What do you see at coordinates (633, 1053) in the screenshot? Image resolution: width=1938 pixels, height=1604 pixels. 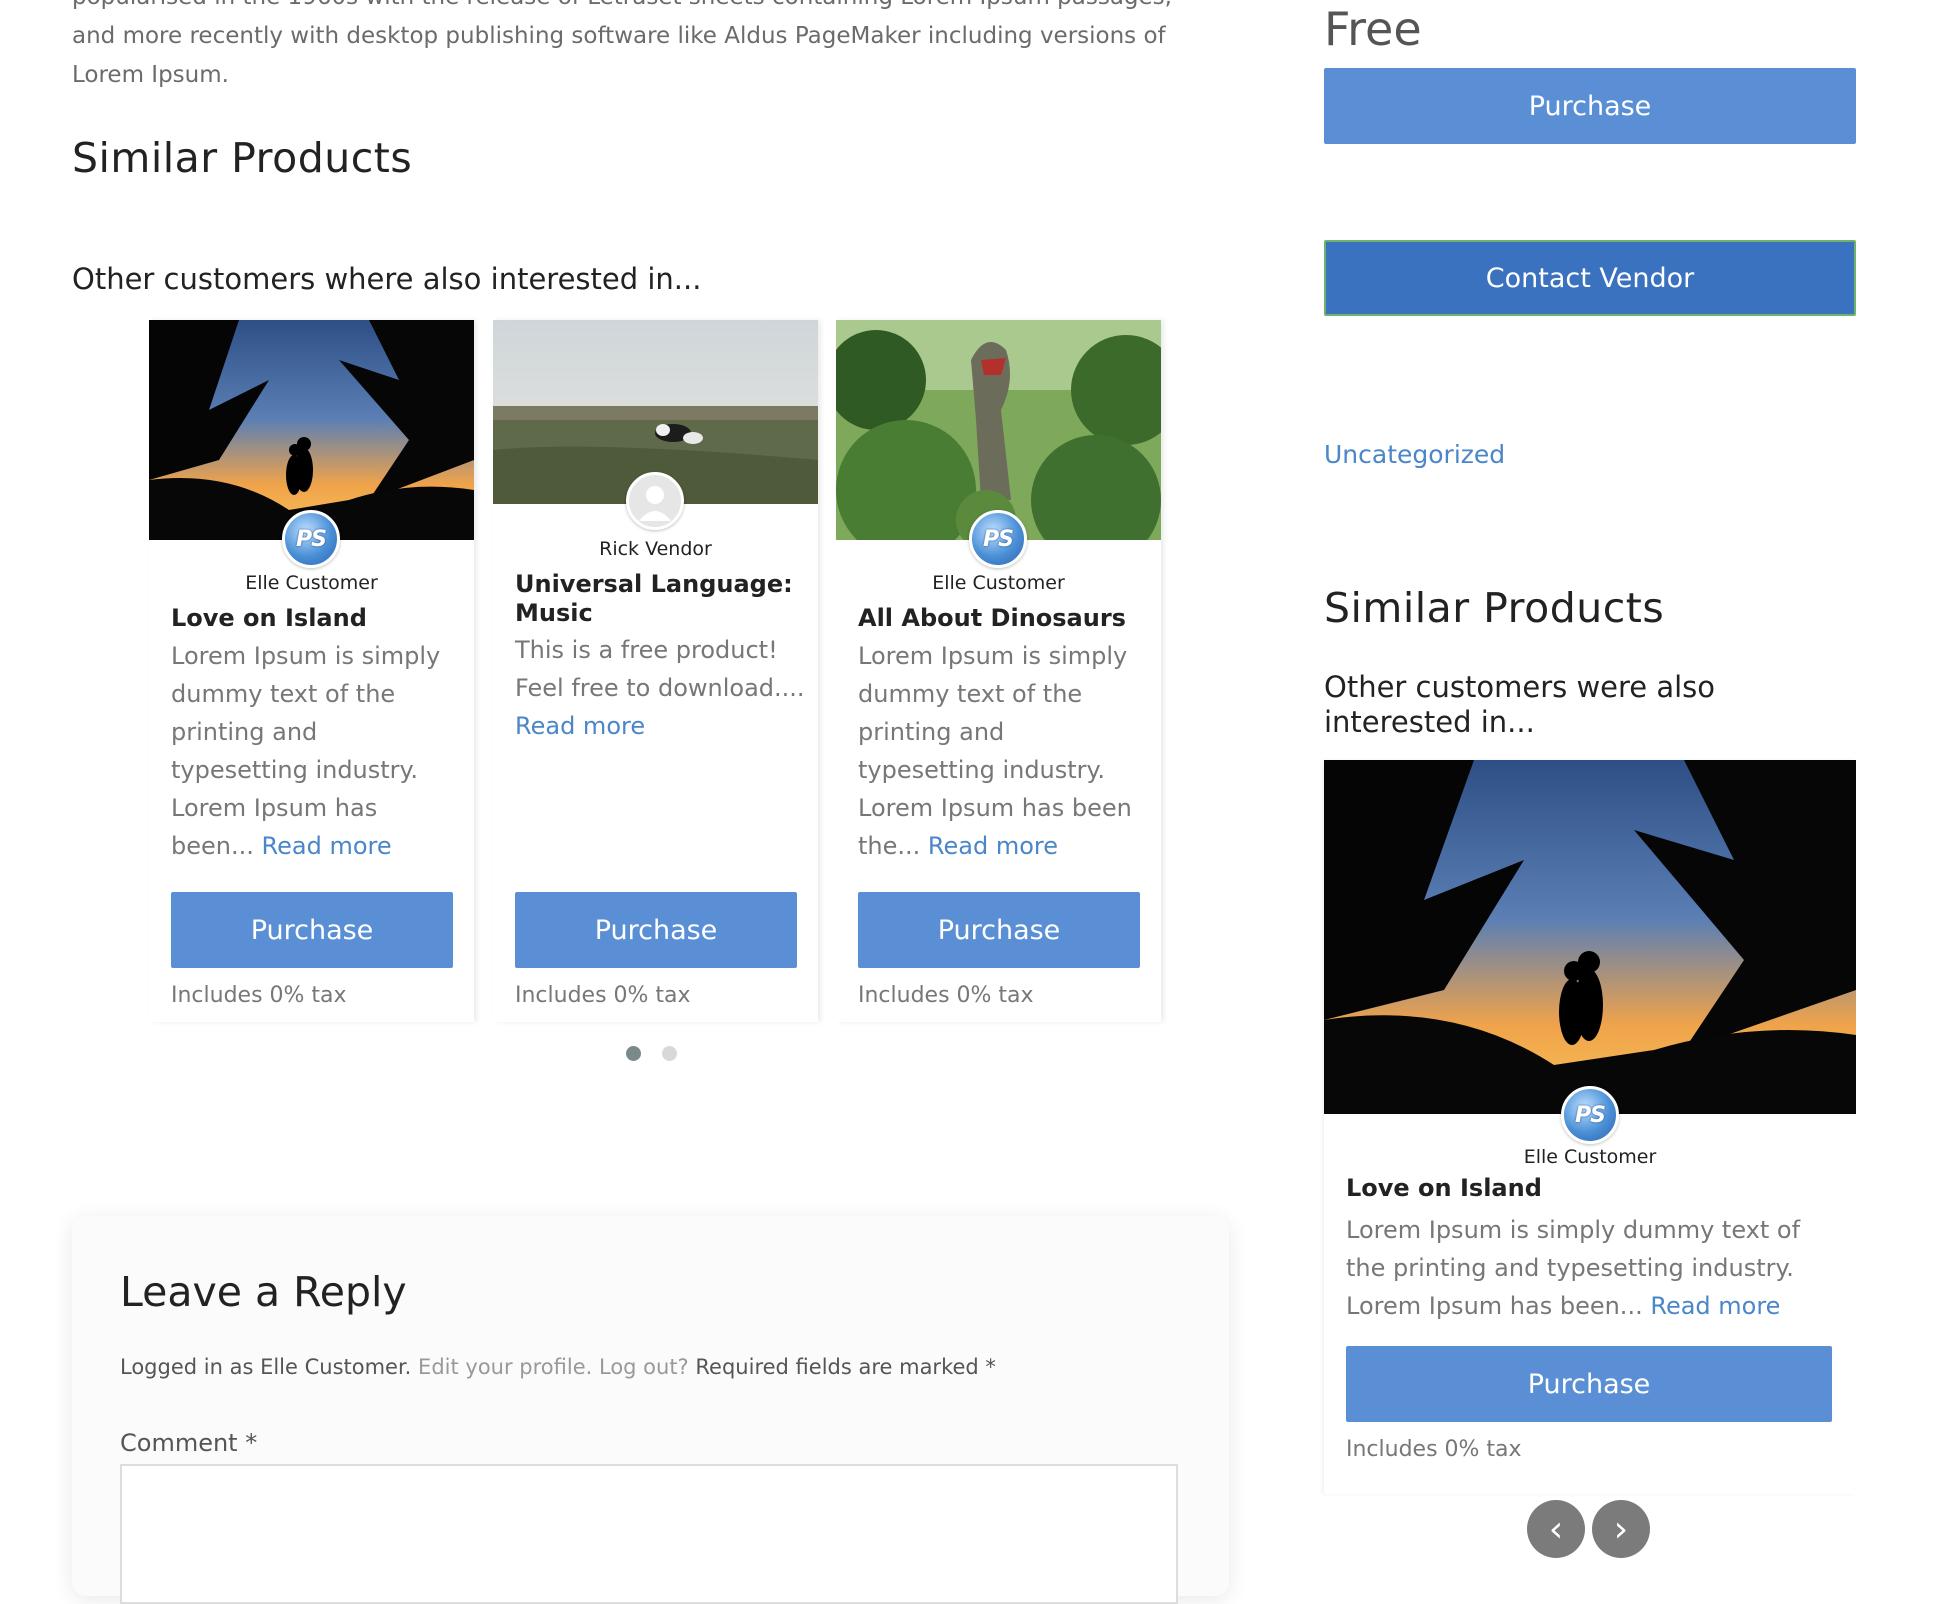 I see `carousel-dot-active` at bounding box center [633, 1053].